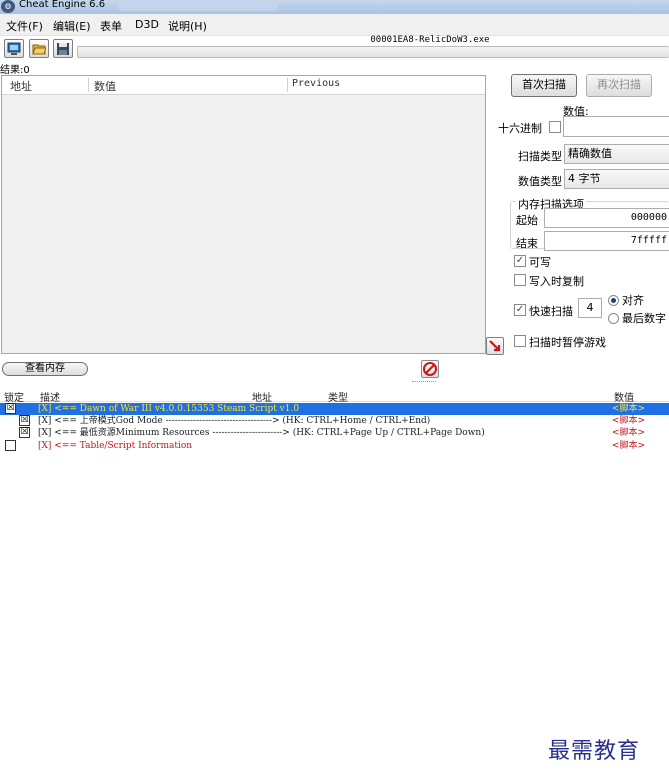 The width and height of the screenshot is (669, 781). I want to click on fast-scan-checkbox: ✓, so click(520, 310).